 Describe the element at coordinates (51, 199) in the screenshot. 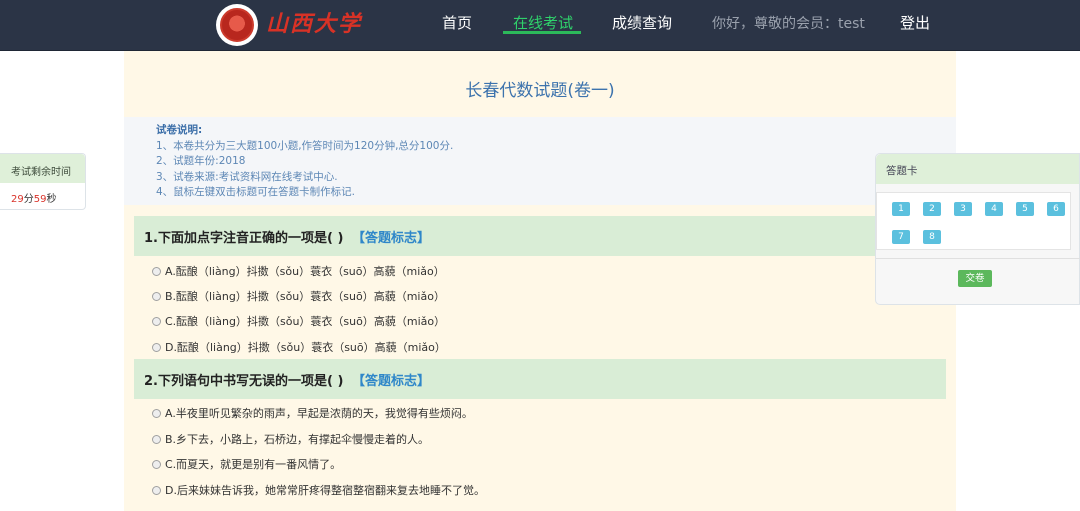

I see `timer-sec-unit: 秒` at that location.